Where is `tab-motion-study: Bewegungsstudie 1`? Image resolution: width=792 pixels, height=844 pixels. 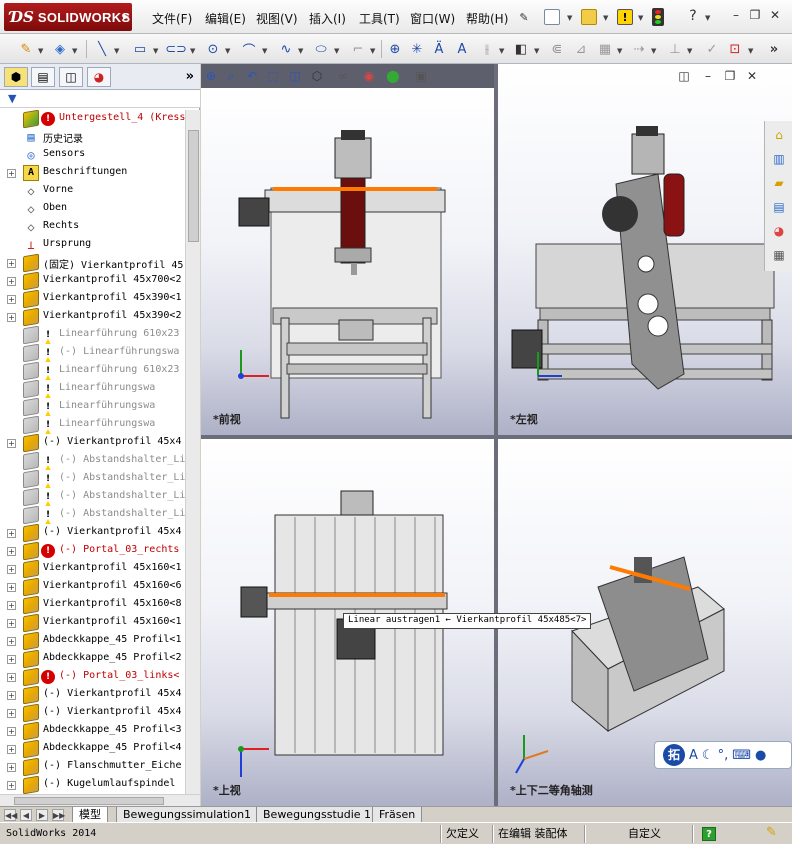
tab-motion-study: Bewegungsstudie 1 is located at coordinates (317, 815).